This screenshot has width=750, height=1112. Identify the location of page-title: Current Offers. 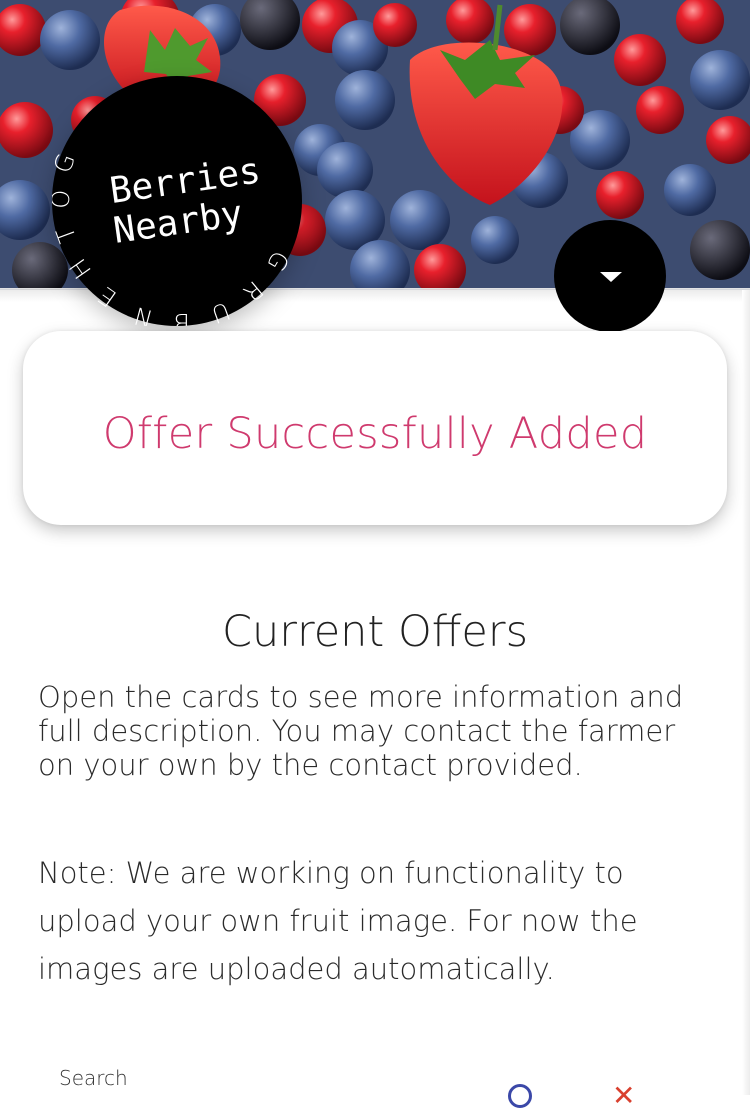
(375, 632).